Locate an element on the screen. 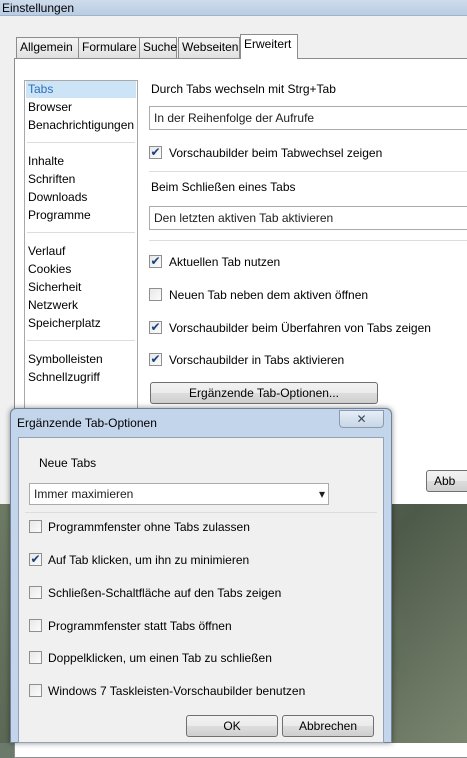  title-bar: Einstellungen is located at coordinates (233, 8).